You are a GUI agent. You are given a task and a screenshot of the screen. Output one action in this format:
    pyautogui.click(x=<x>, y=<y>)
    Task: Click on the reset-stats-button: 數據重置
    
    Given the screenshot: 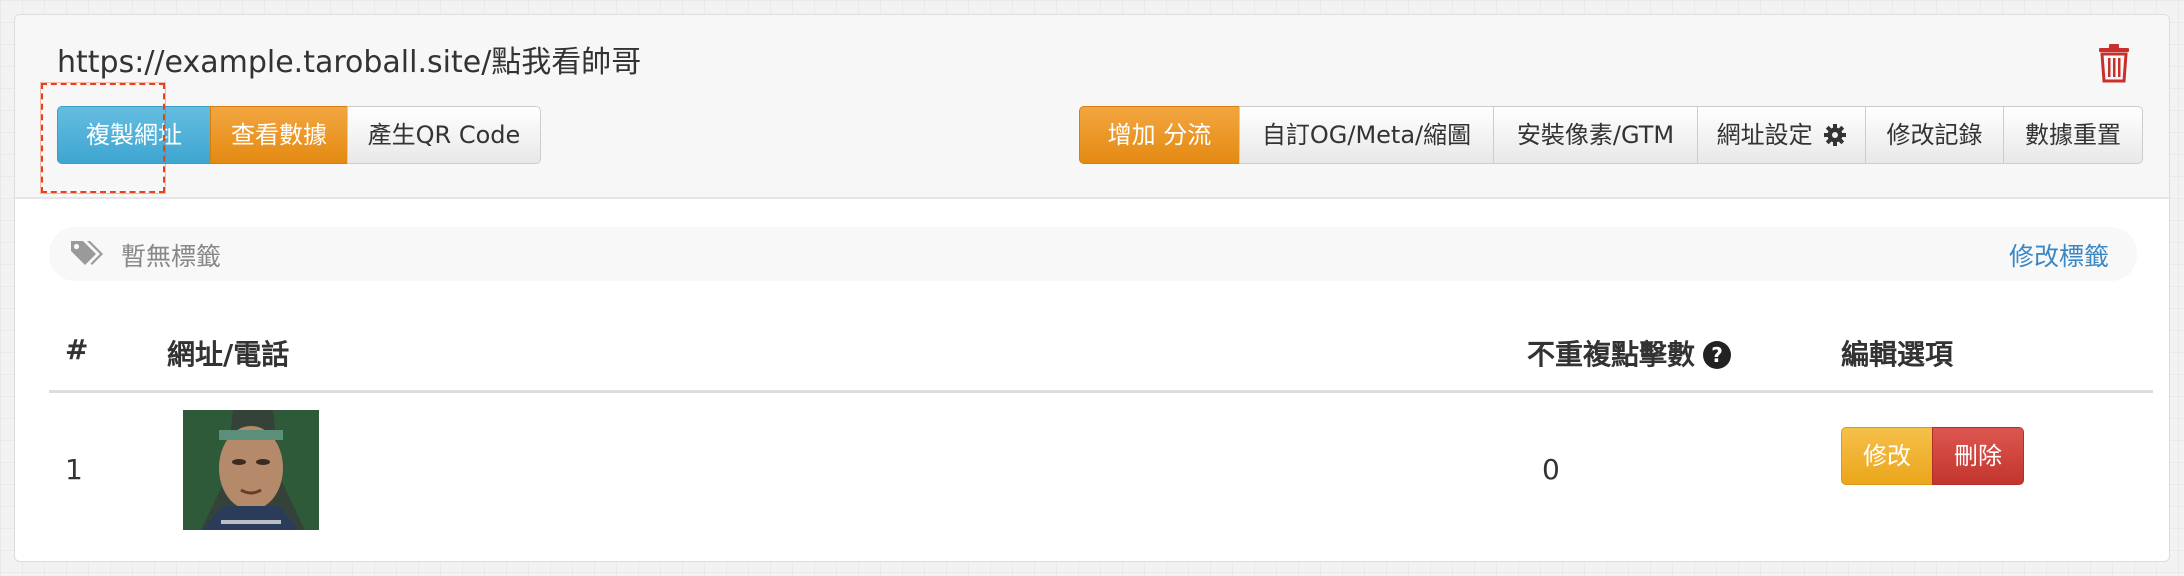 What is the action you would take?
    pyautogui.click(x=2073, y=135)
    